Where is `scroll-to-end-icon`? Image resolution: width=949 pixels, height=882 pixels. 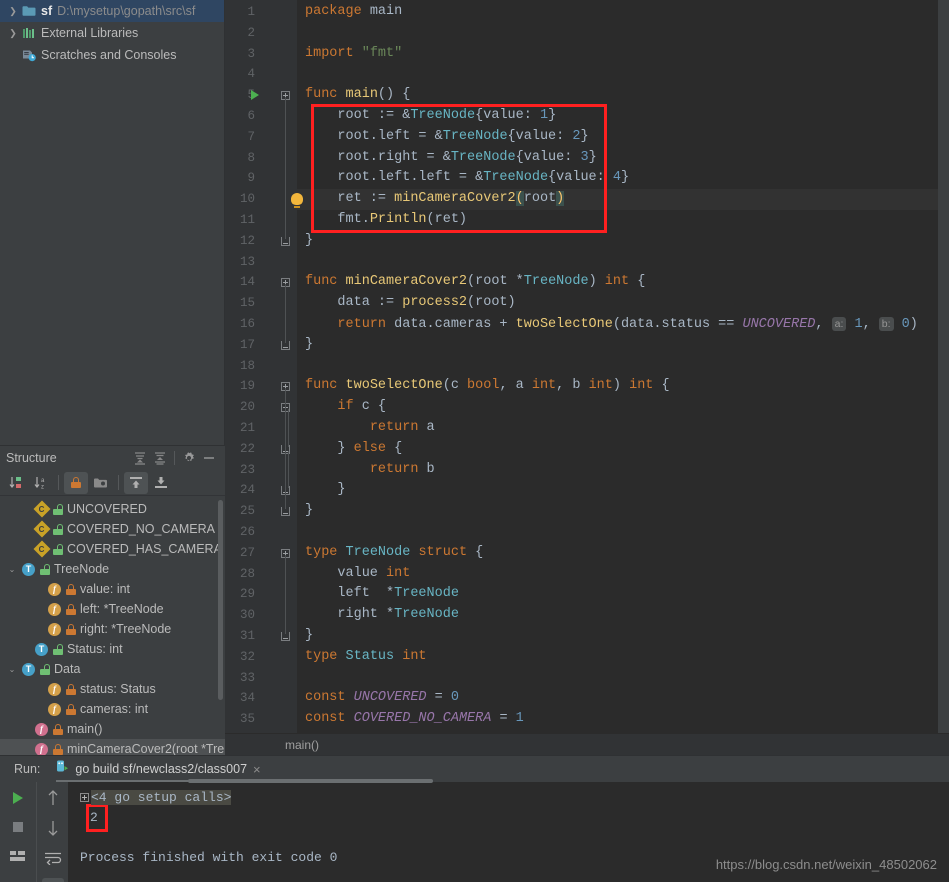
scroll-to-end-icon is located at coordinates (52, 880).